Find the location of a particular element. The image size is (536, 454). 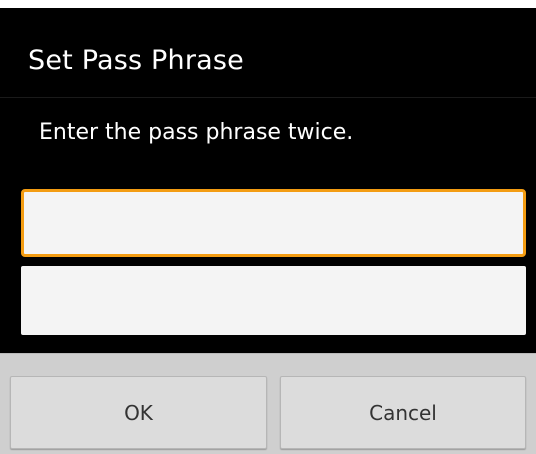

cancel-button: Cancel is located at coordinates (403, 412).